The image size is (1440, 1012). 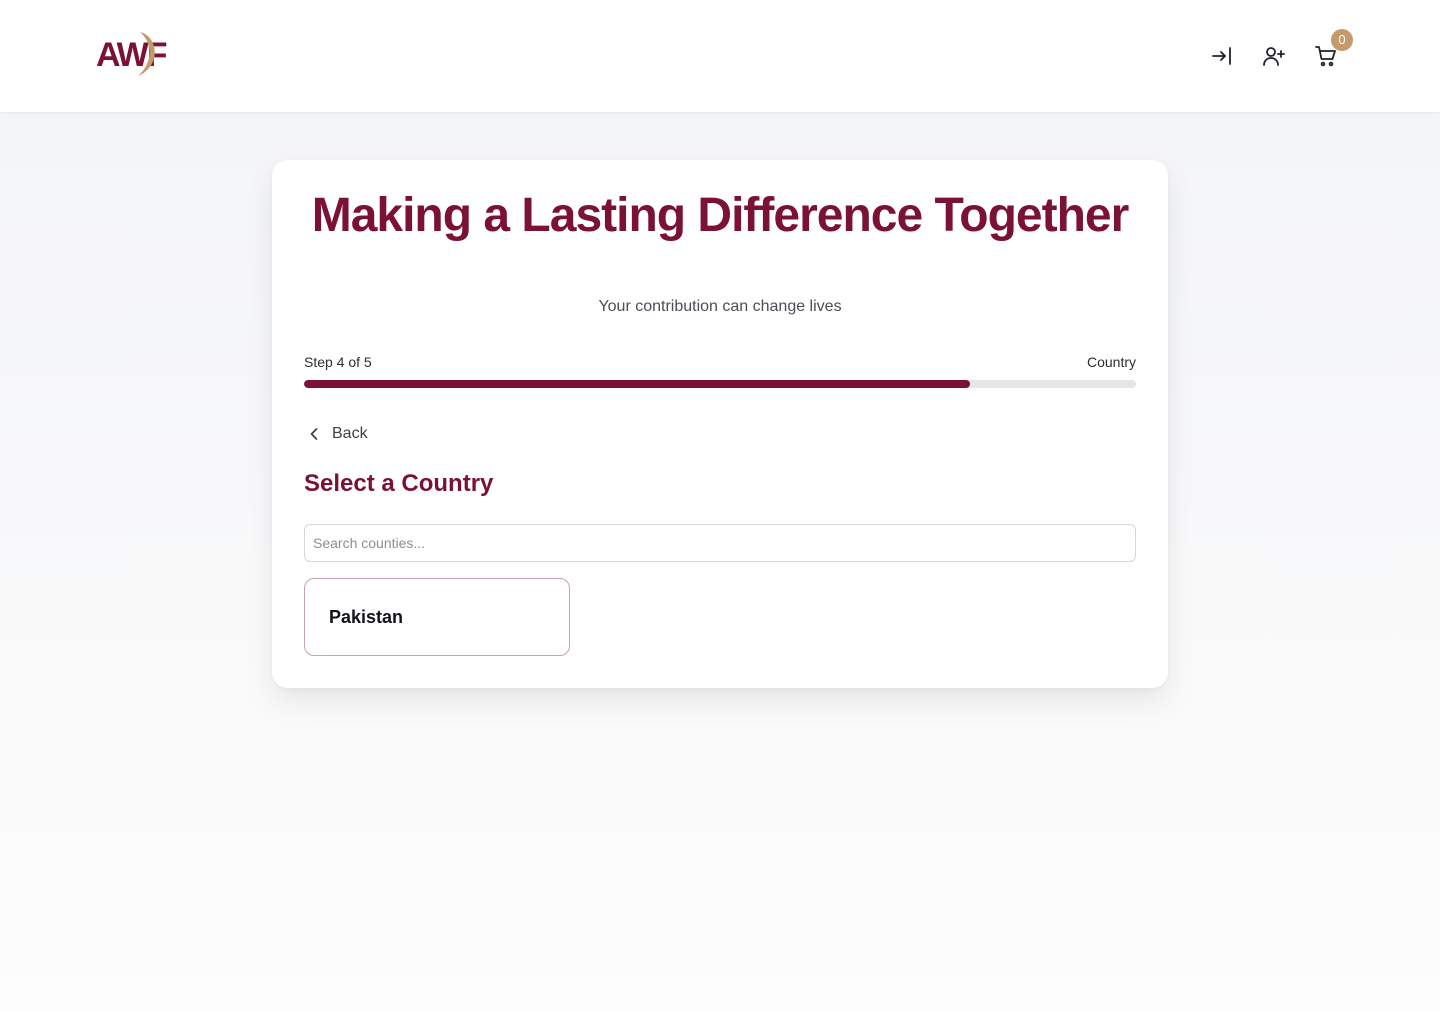 I want to click on back-button: Back, so click(x=336, y=434).